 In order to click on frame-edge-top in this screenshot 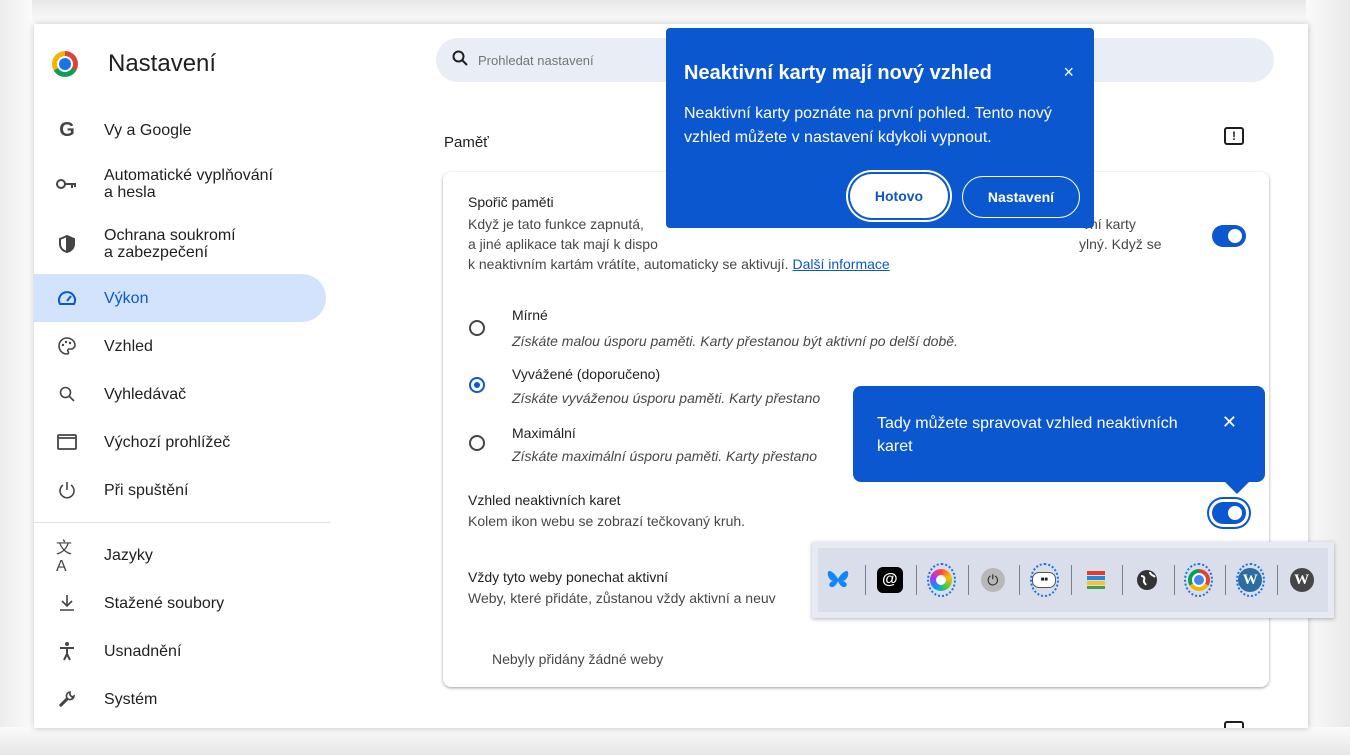, I will do `click(675, 11)`.